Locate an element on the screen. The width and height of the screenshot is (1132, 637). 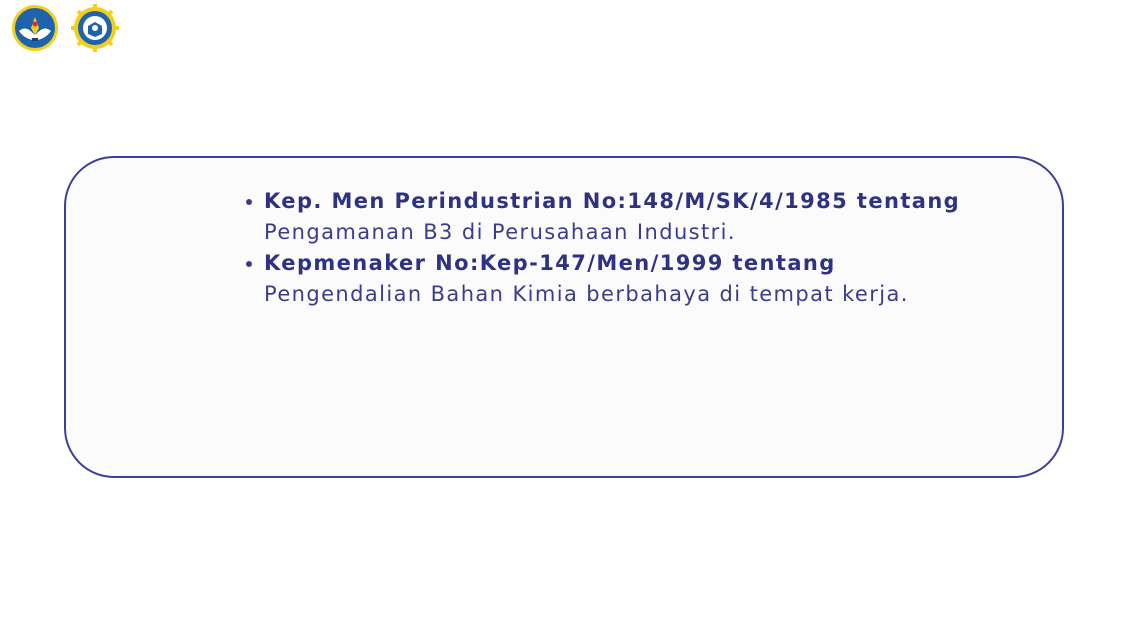
school-crest-gear-emblem-icon is located at coordinates (95, 28).